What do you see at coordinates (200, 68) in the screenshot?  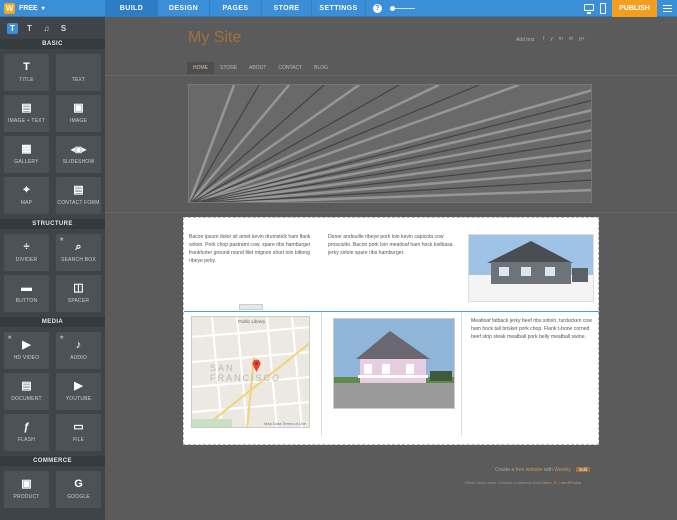 I see `site-nav-home: HOME` at bounding box center [200, 68].